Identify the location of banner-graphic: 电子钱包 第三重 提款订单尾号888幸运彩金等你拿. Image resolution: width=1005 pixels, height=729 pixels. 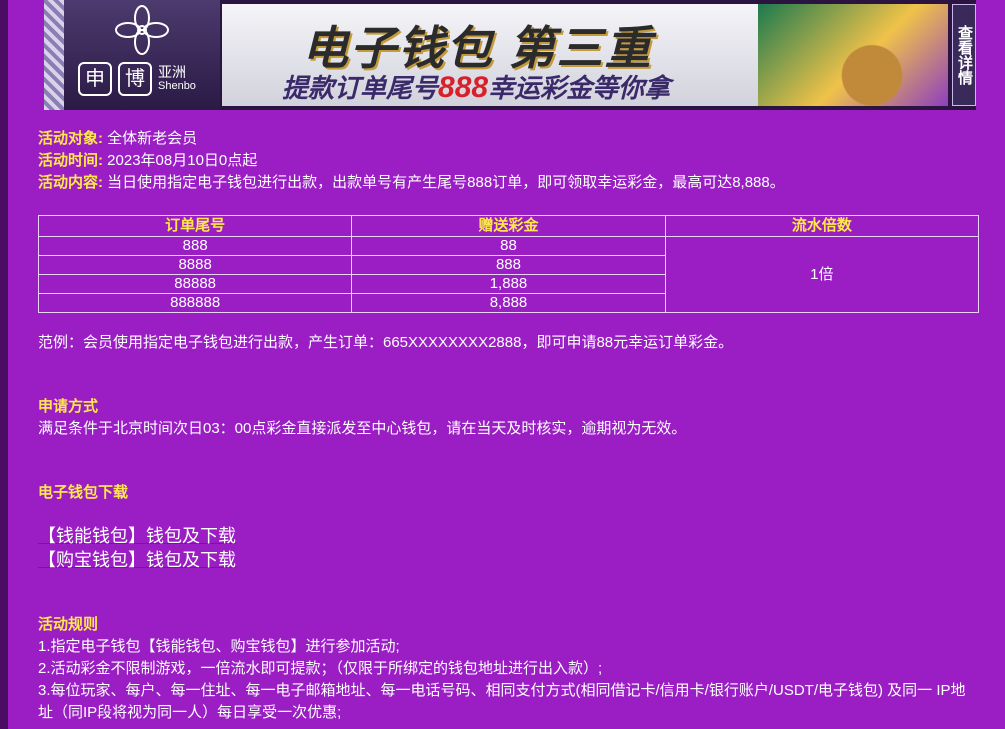
(585, 55).